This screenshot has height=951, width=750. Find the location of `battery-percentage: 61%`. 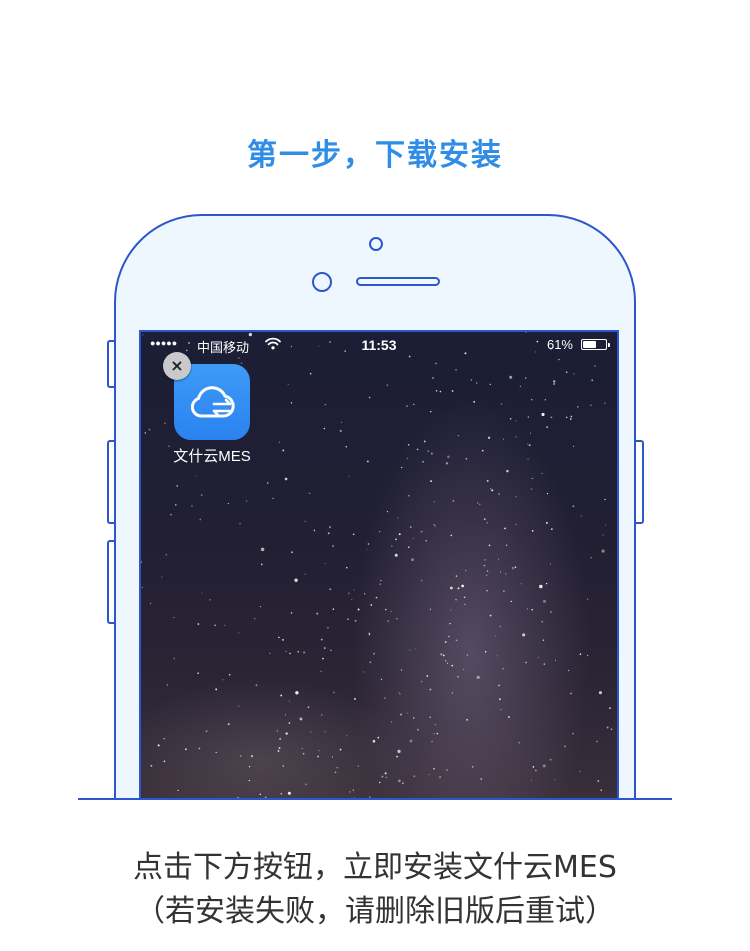

battery-percentage: 61% is located at coordinates (559, 344).